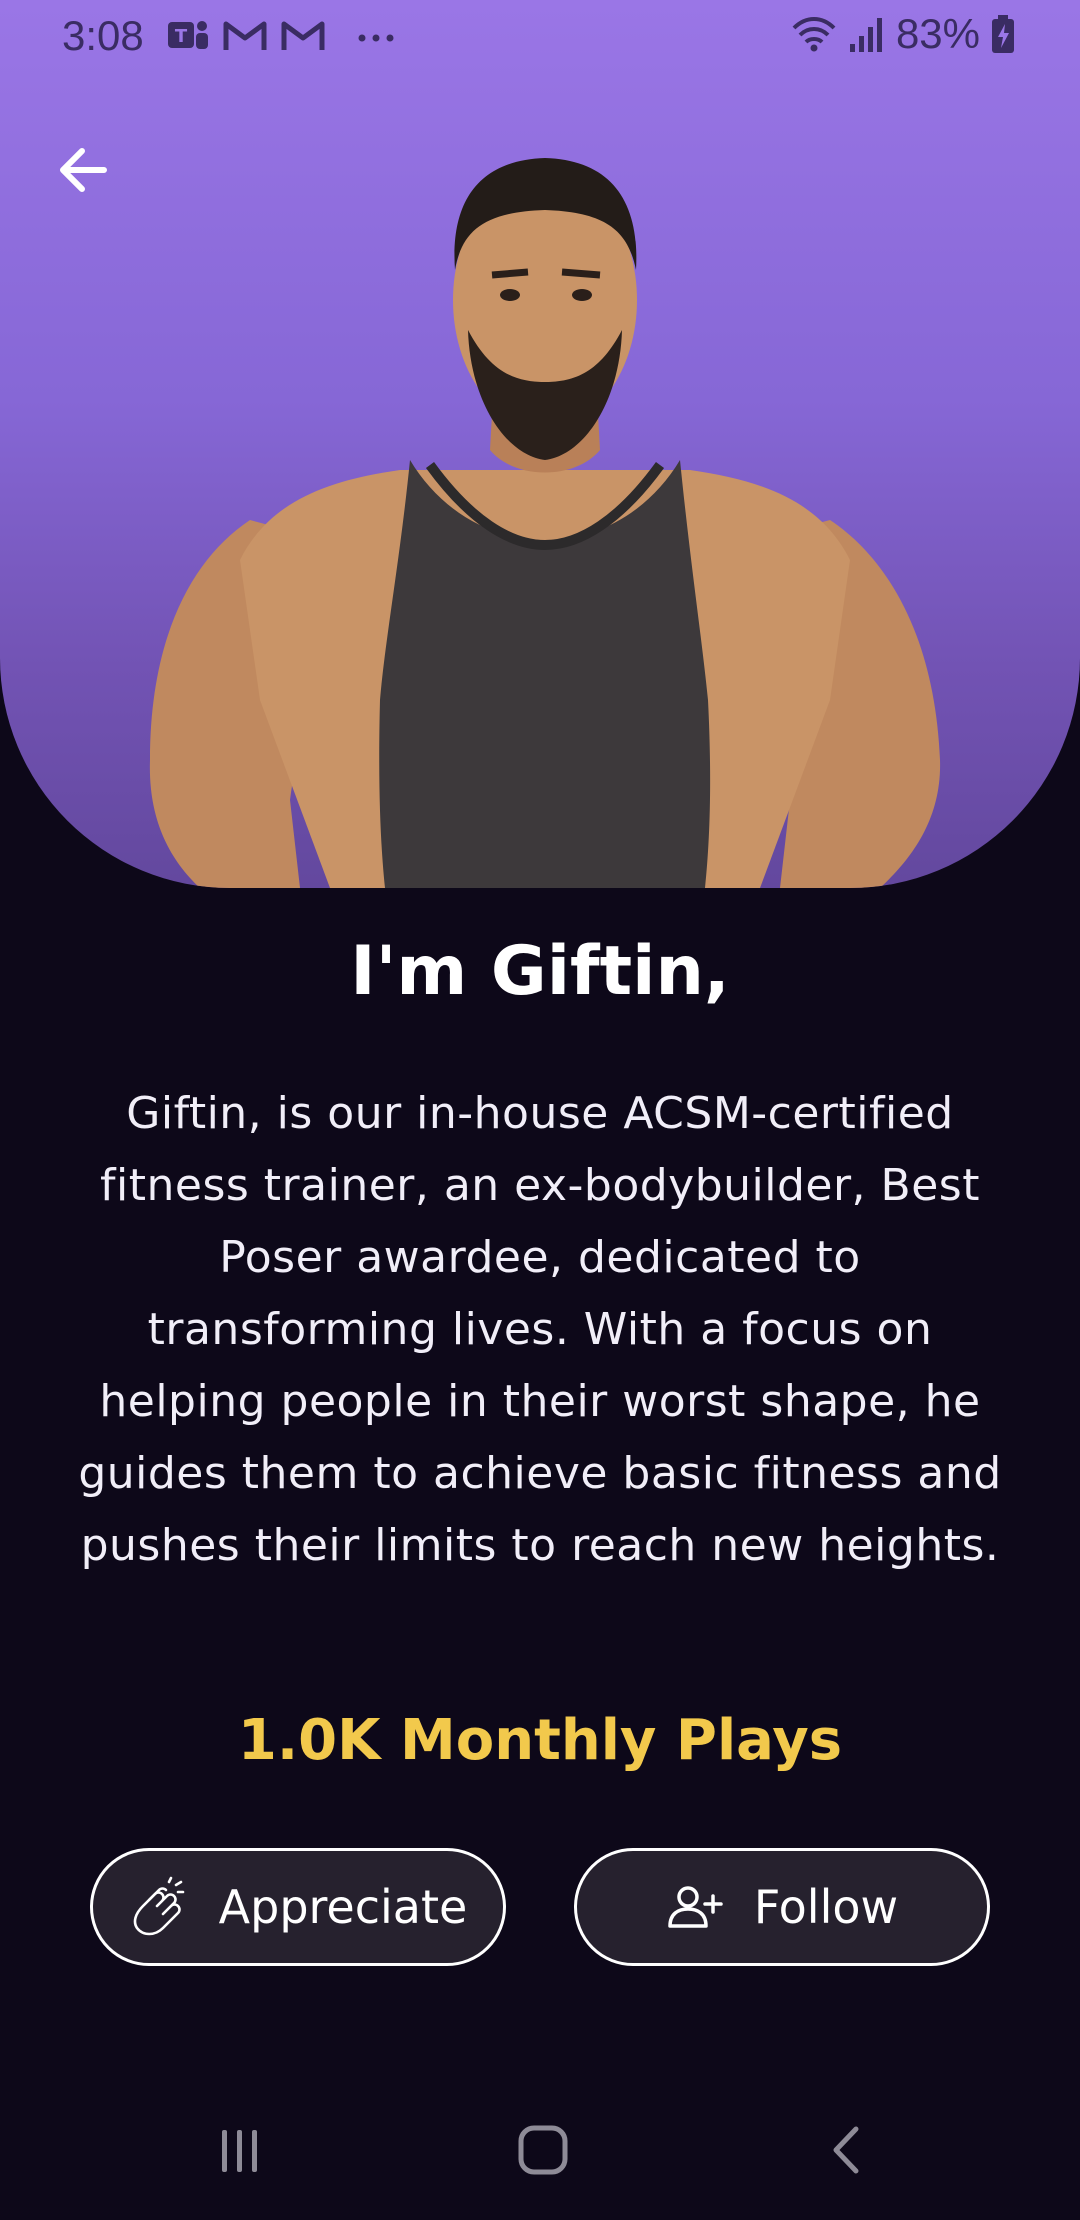  I want to click on chevron-left-icon, so click(846, 2150).